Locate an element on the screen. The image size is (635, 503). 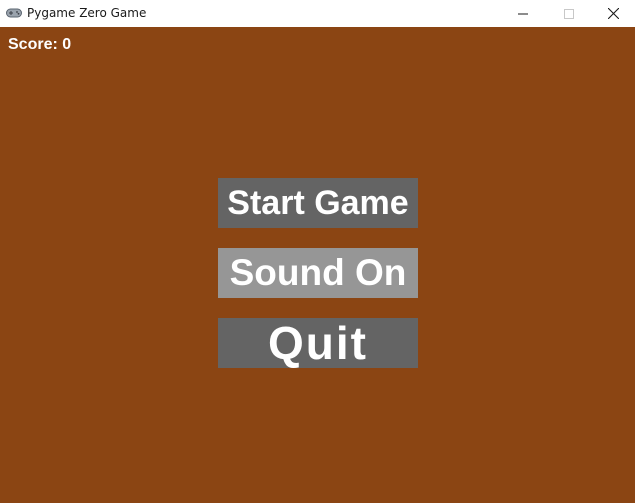
title-bar: Pygame Zero Game is located at coordinates (317, 13).